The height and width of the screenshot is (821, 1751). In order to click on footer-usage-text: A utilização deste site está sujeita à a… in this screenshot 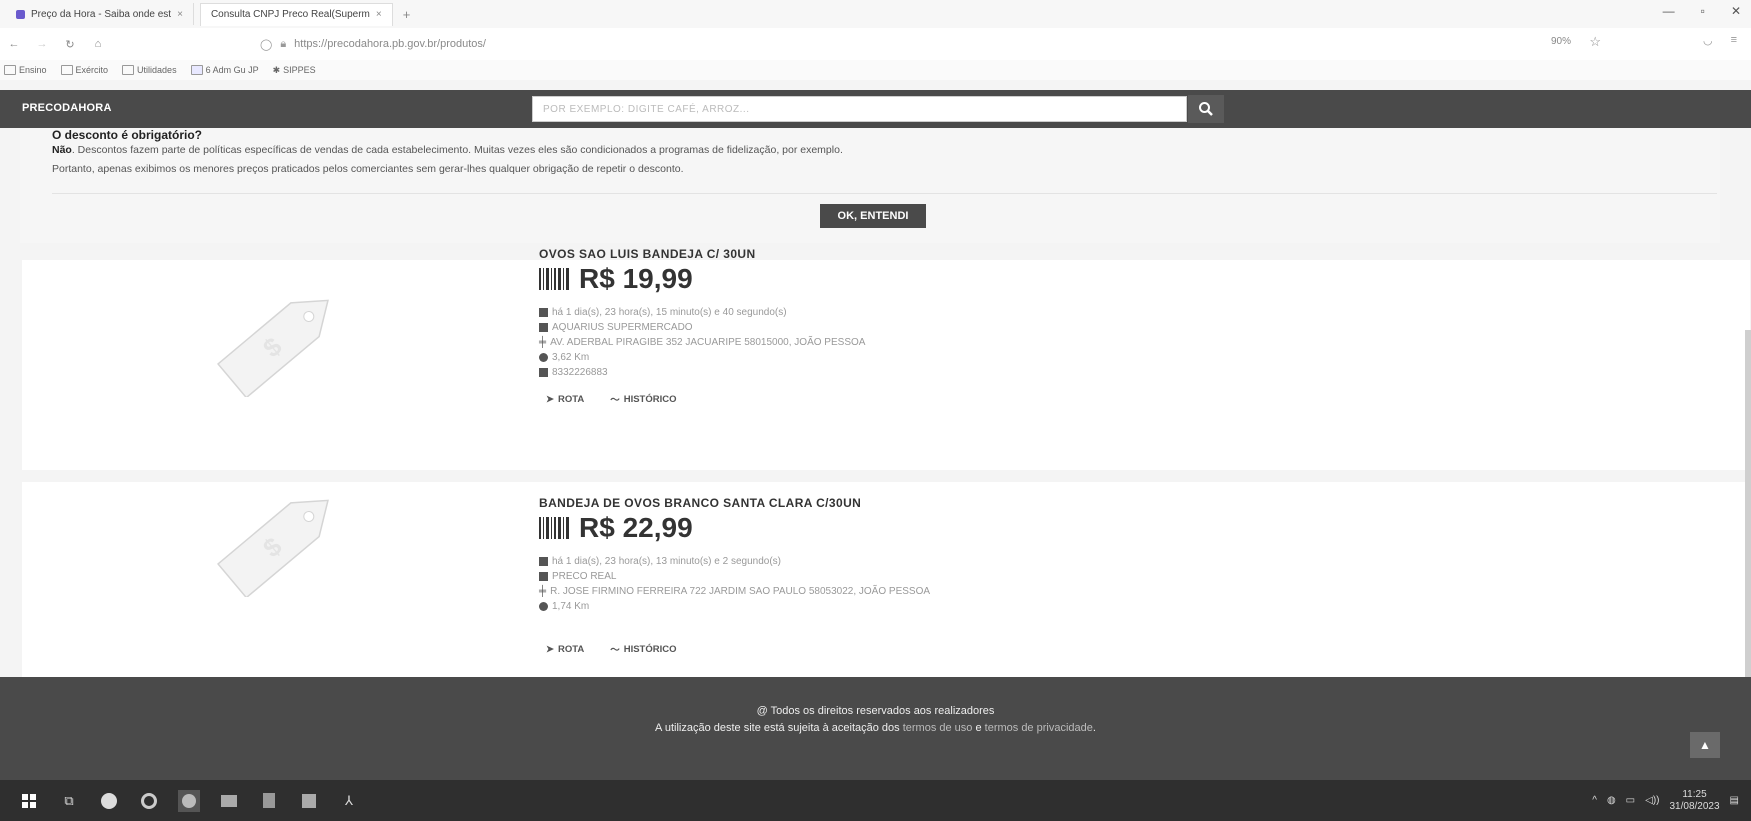, I will do `click(779, 728)`.